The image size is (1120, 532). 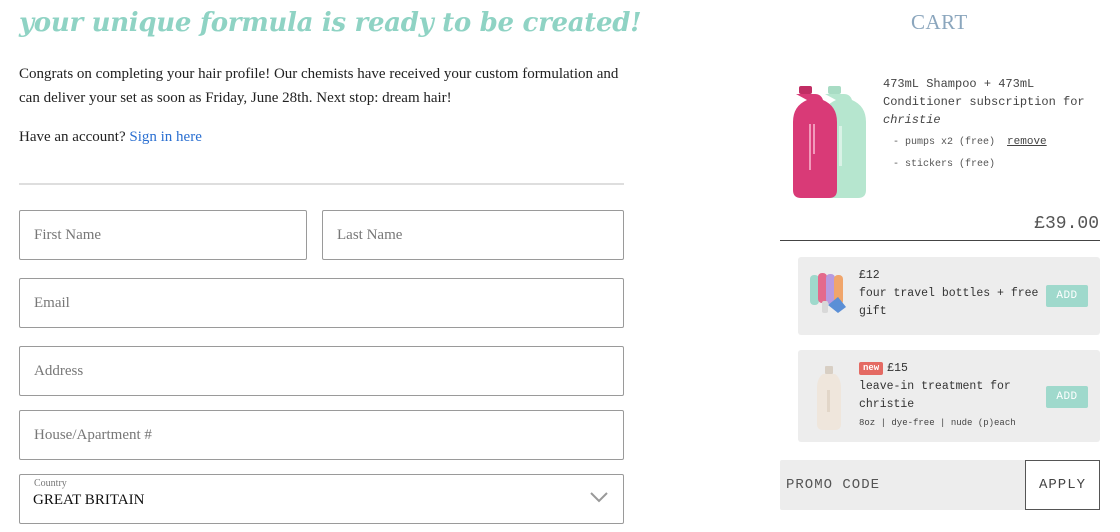 I want to click on chevron-down-icon, so click(x=599, y=497).